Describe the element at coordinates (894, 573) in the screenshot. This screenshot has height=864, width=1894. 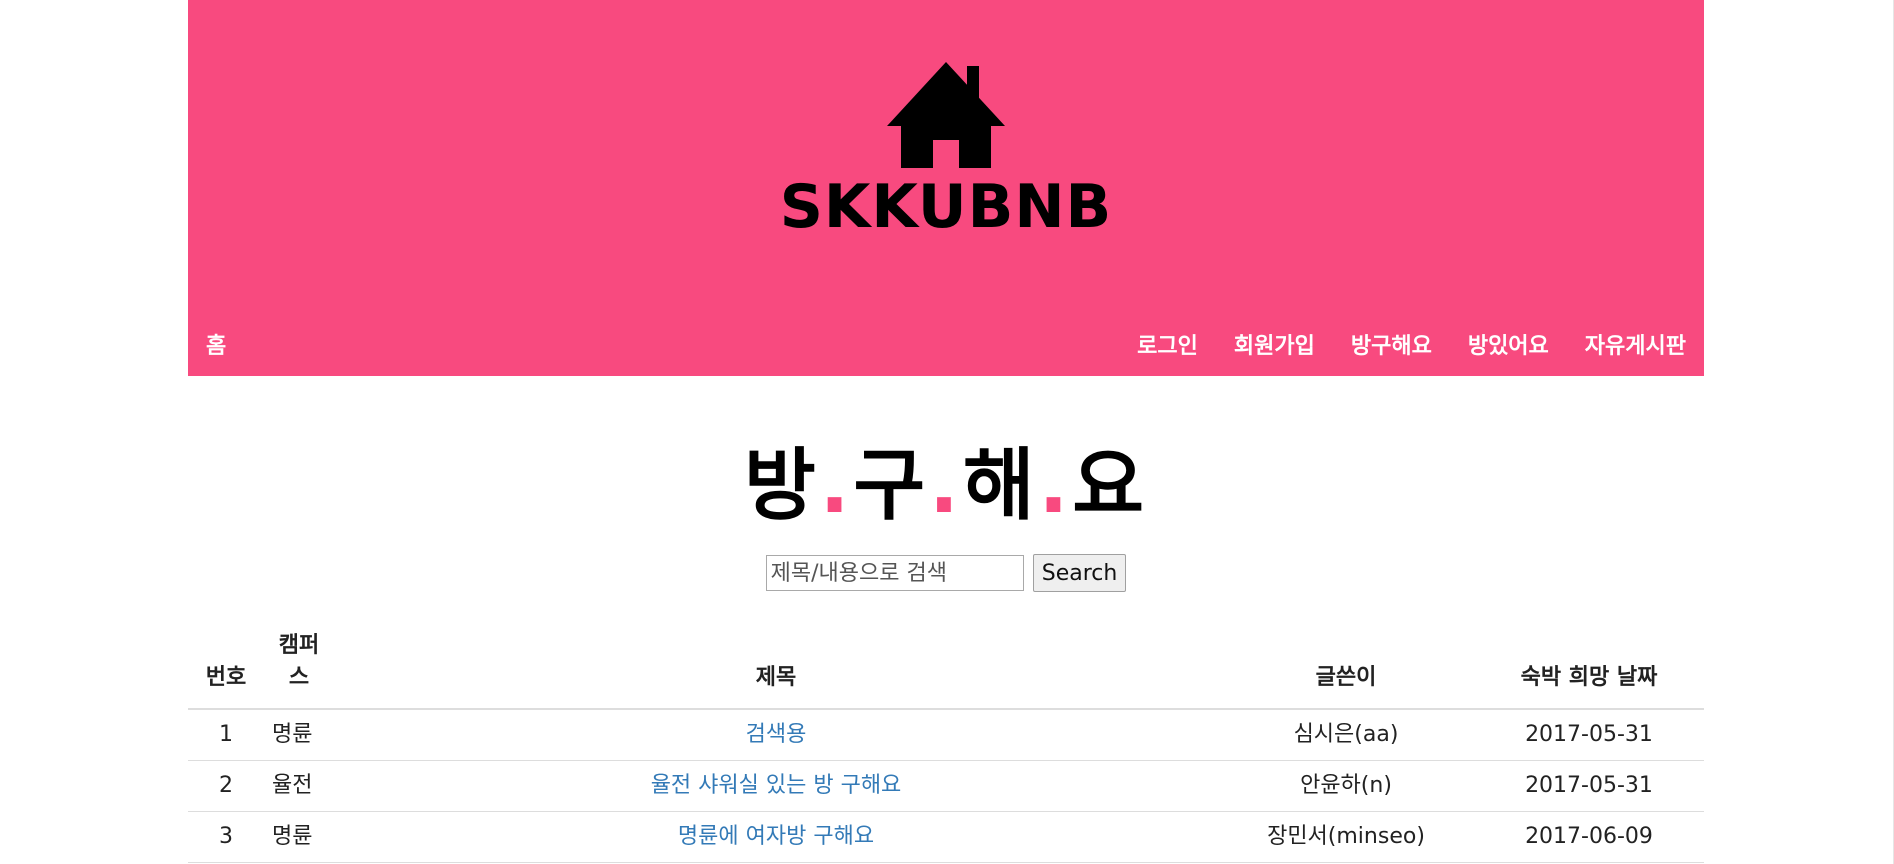
I see `search-input` at that location.